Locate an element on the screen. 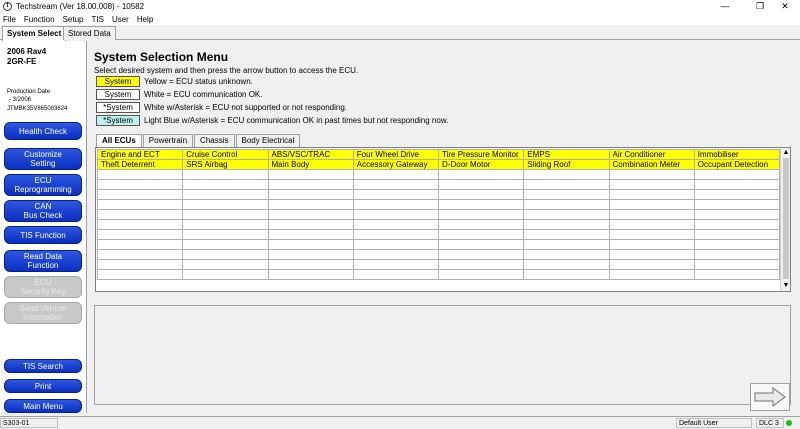 This screenshot has width=800, height=429. scroll-thumb is located at coordinates (786, 218).